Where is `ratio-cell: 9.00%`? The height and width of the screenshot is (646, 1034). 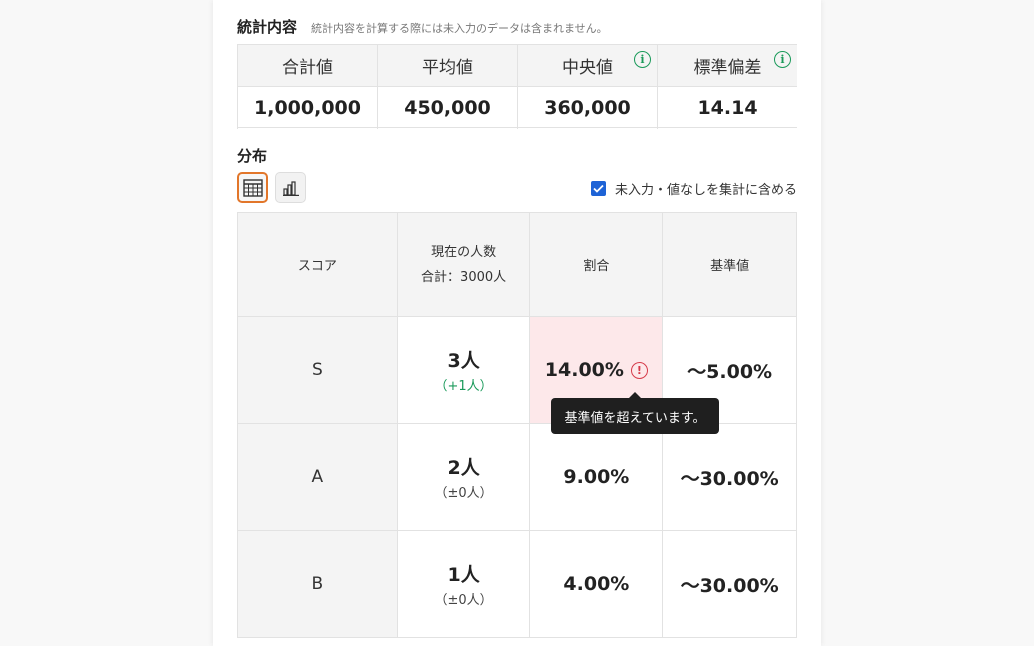
ratio-cell: 9.00% is located at coordinates (597, 477).